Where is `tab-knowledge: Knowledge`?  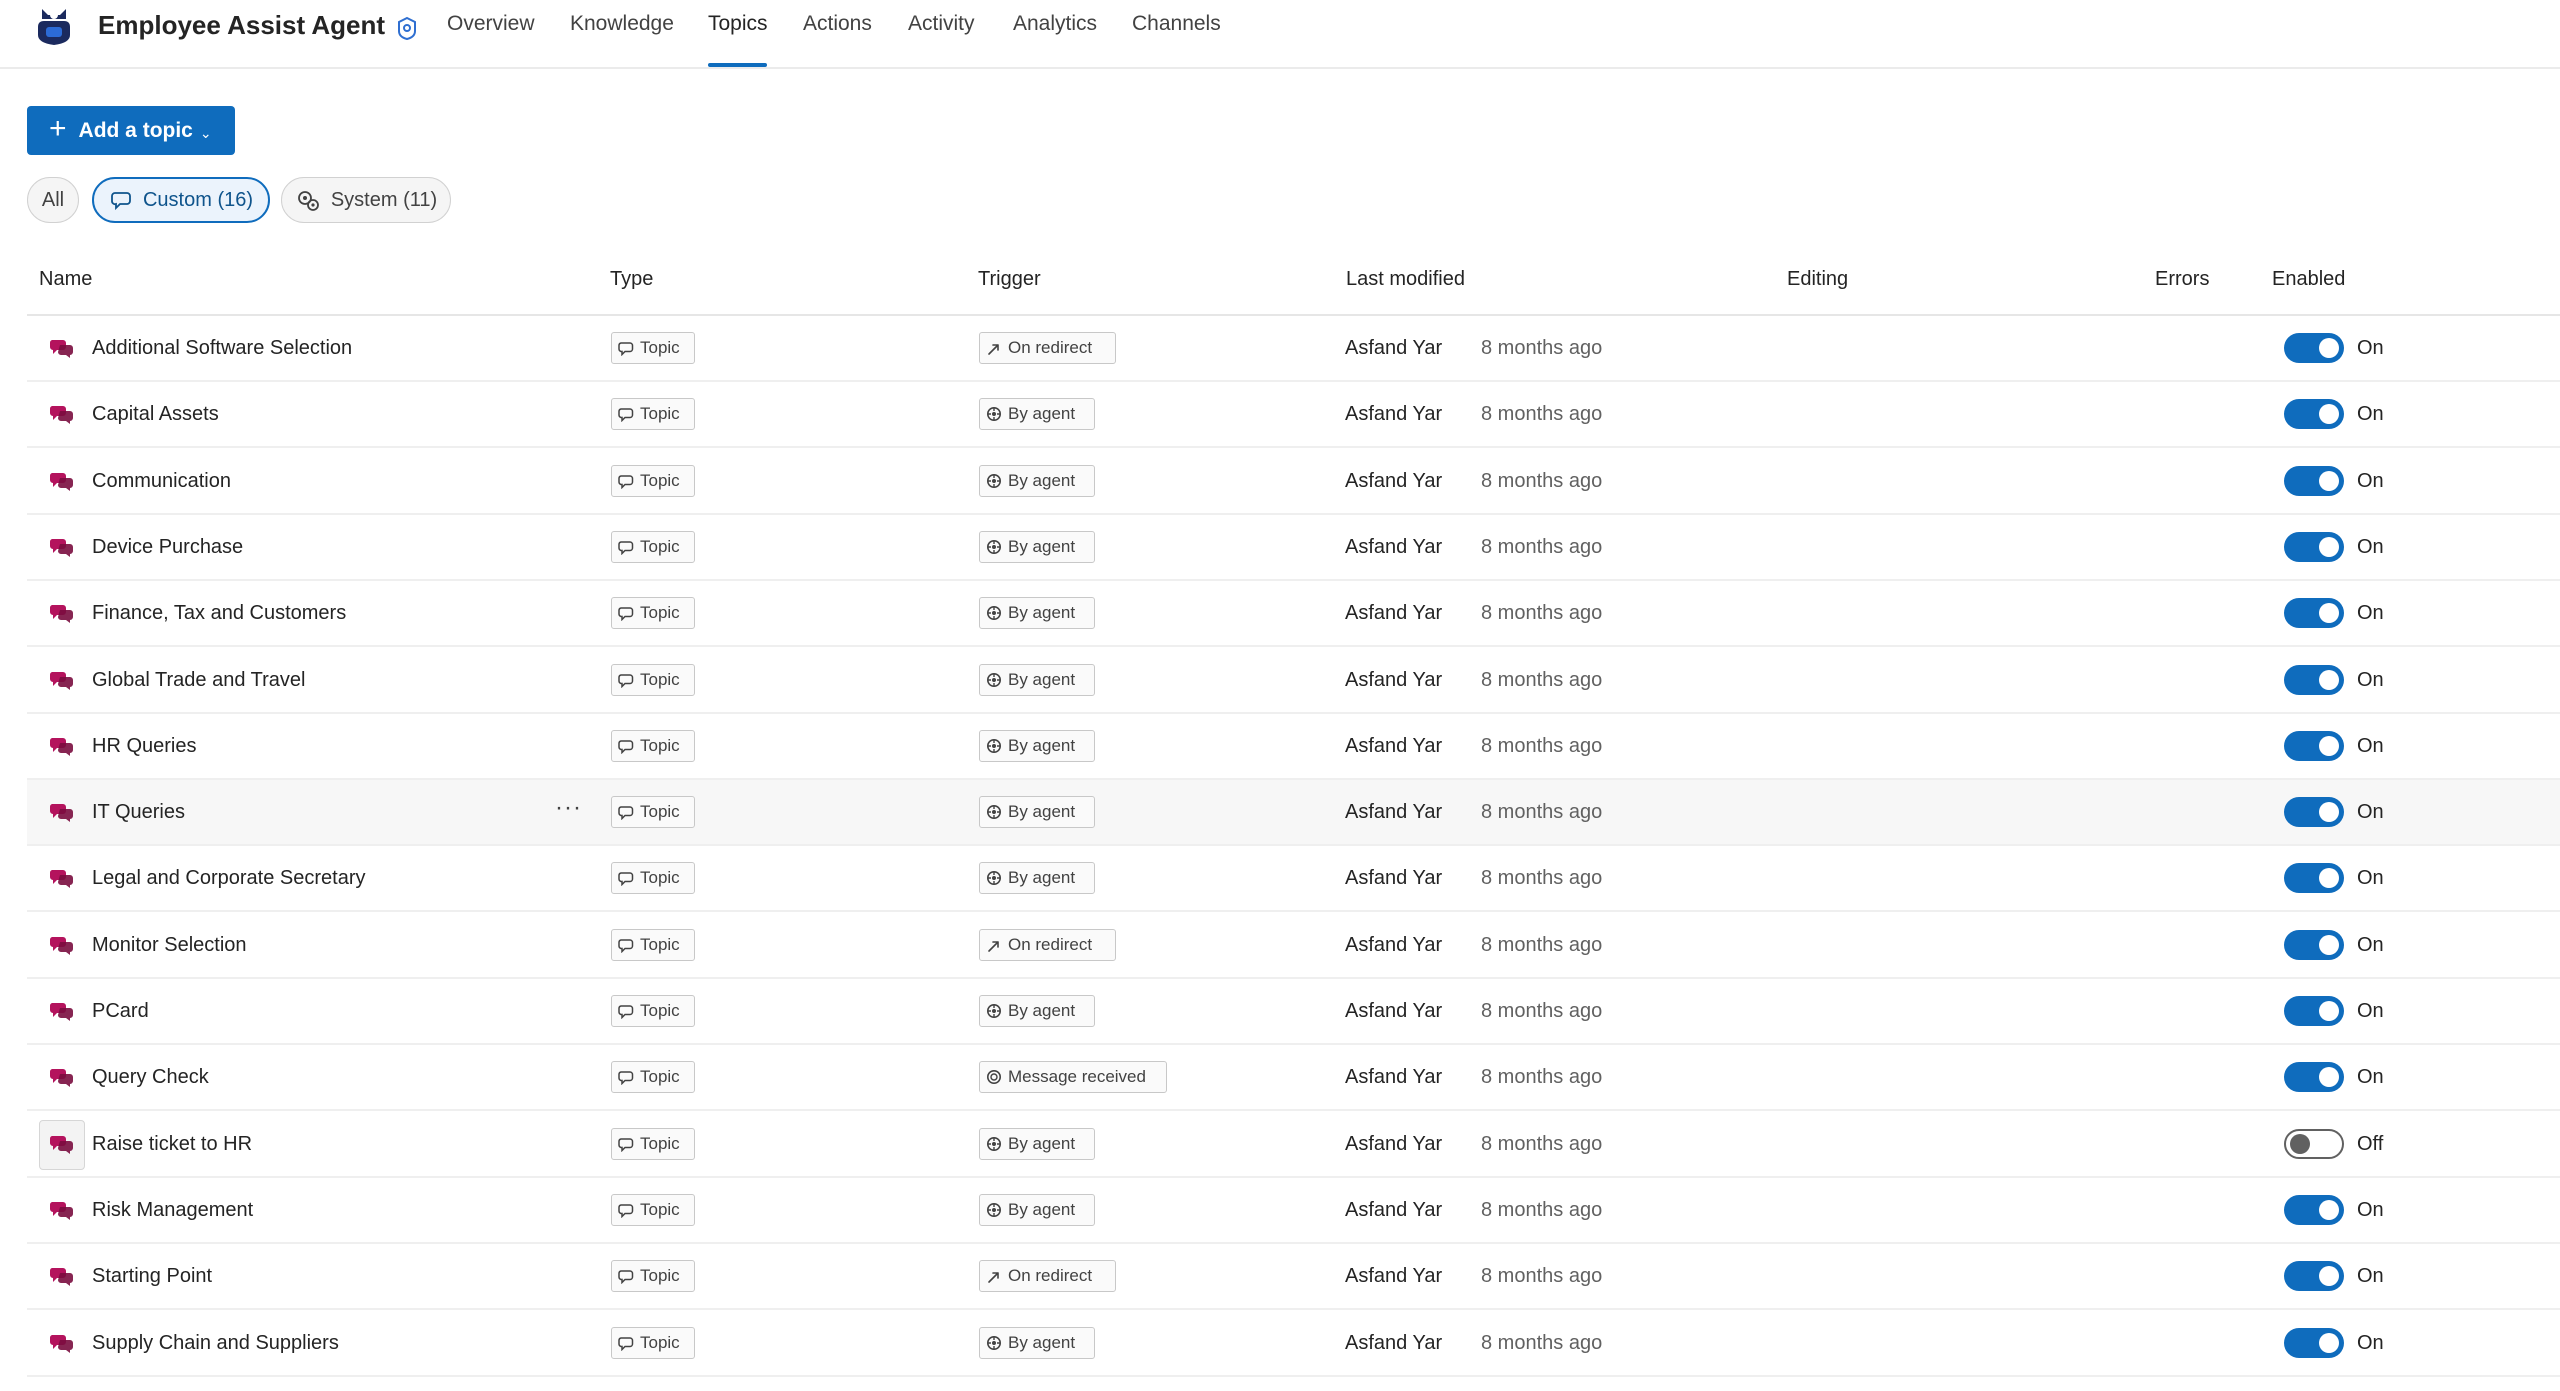 tab-knowledge: Knowledge is located at coordinates (622, 24).